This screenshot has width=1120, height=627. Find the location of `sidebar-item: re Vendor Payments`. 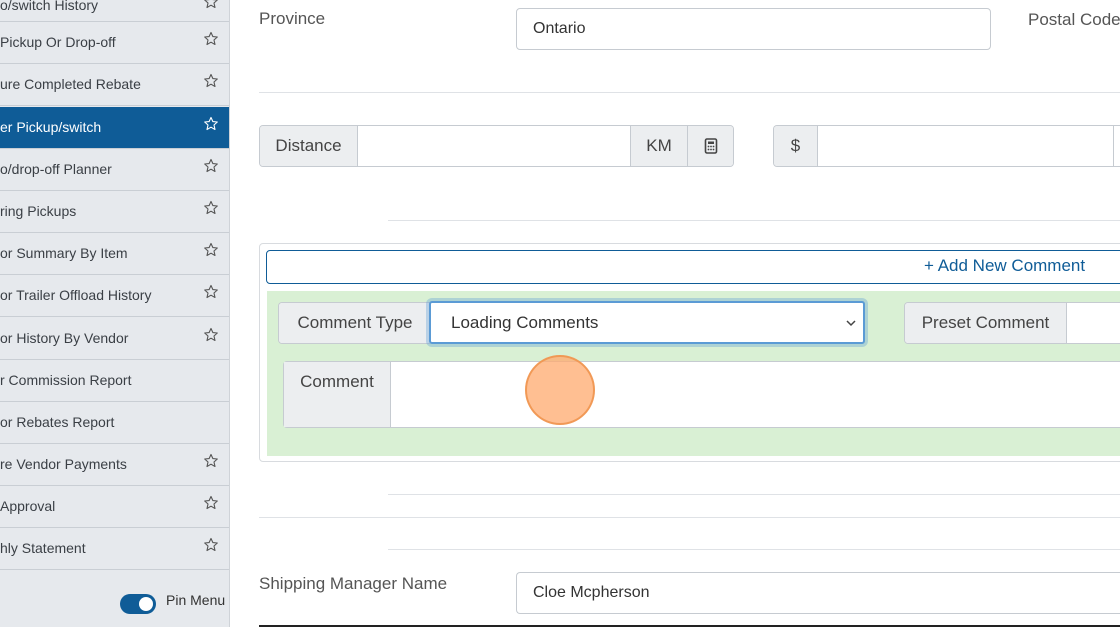

sidebar-item: re Vendor Payments is located at coordinates (114, 465).